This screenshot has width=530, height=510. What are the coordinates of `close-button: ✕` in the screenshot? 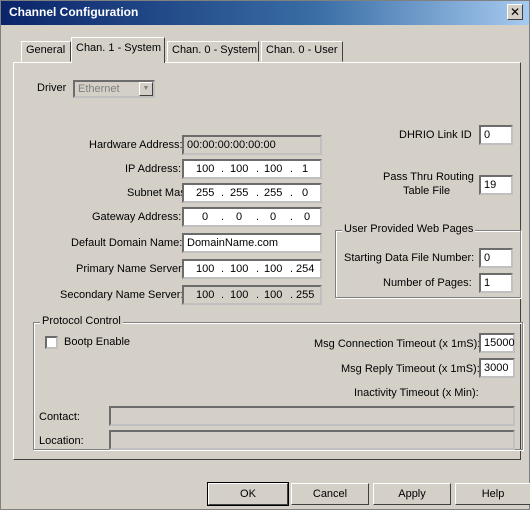 It's located at (515, 12).